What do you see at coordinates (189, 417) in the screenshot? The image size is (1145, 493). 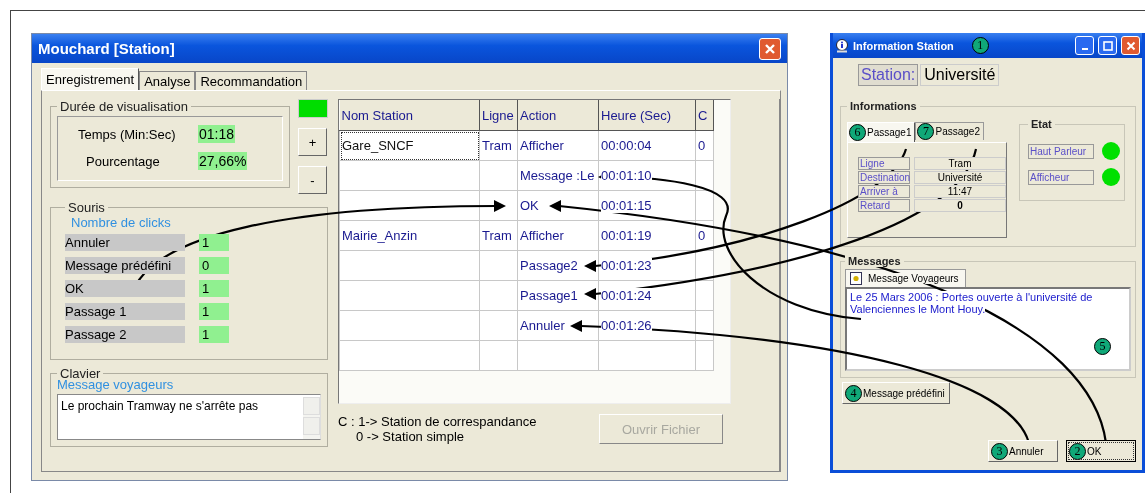 I see `message-field: Le prochain Tramway ne s'arrête pas` at bounding box center [189, 417].